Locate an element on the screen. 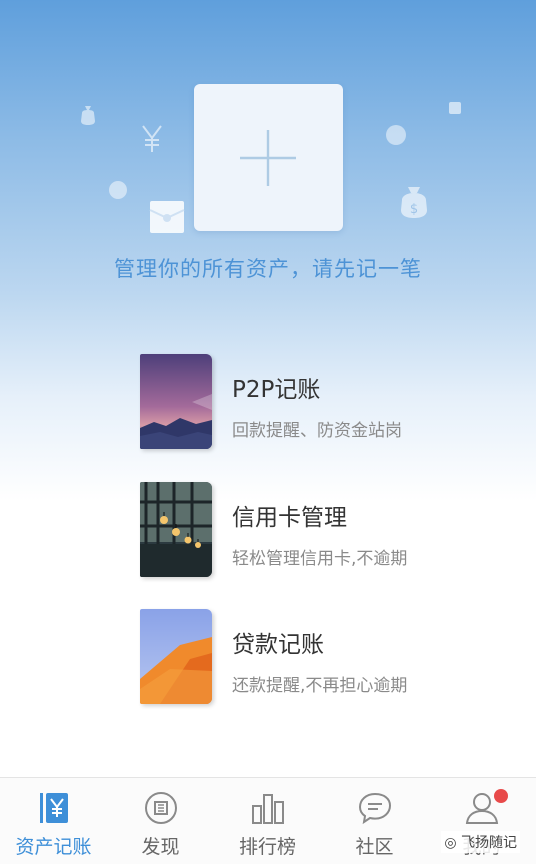  tab-community: 社区 is located at coordinates (374, 821).